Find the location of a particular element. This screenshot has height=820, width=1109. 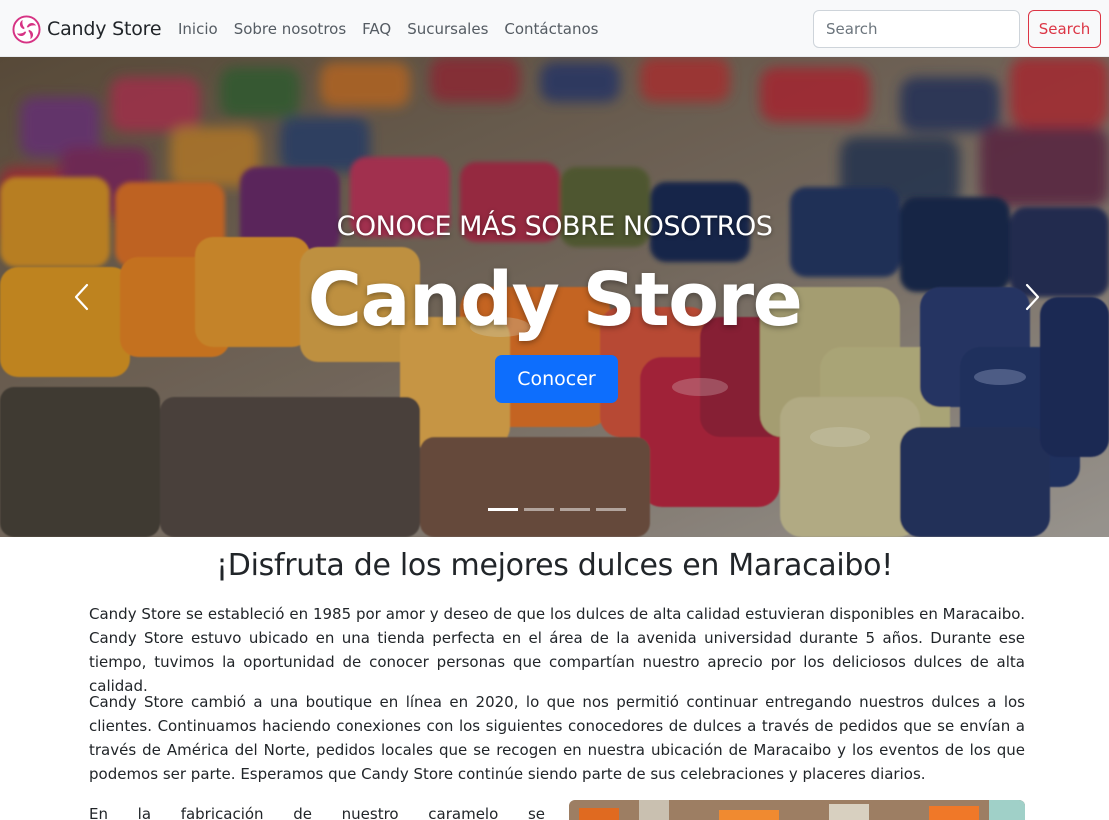

brand-link: Candy Store is located at coordinates (87, 29).